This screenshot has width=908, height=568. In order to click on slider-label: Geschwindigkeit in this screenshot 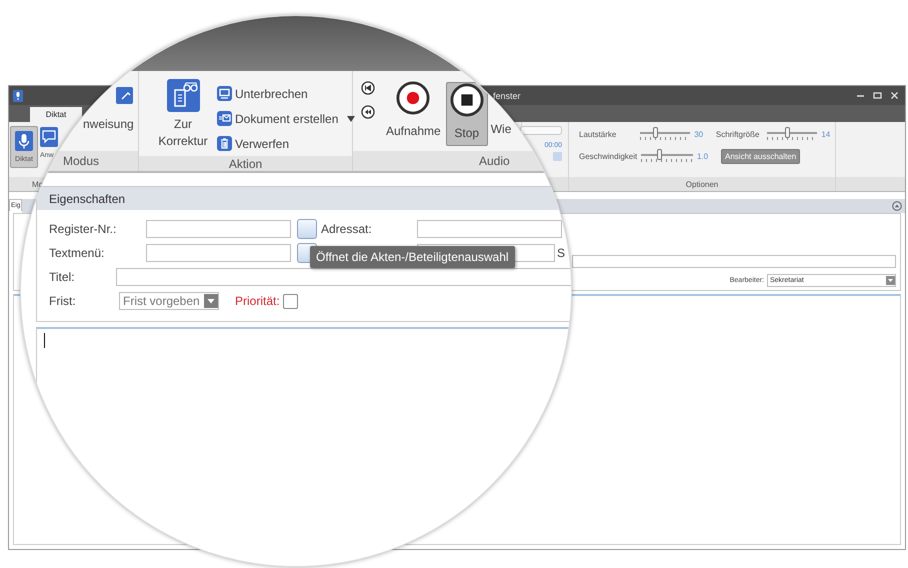, I will do `click(608, 156)`.